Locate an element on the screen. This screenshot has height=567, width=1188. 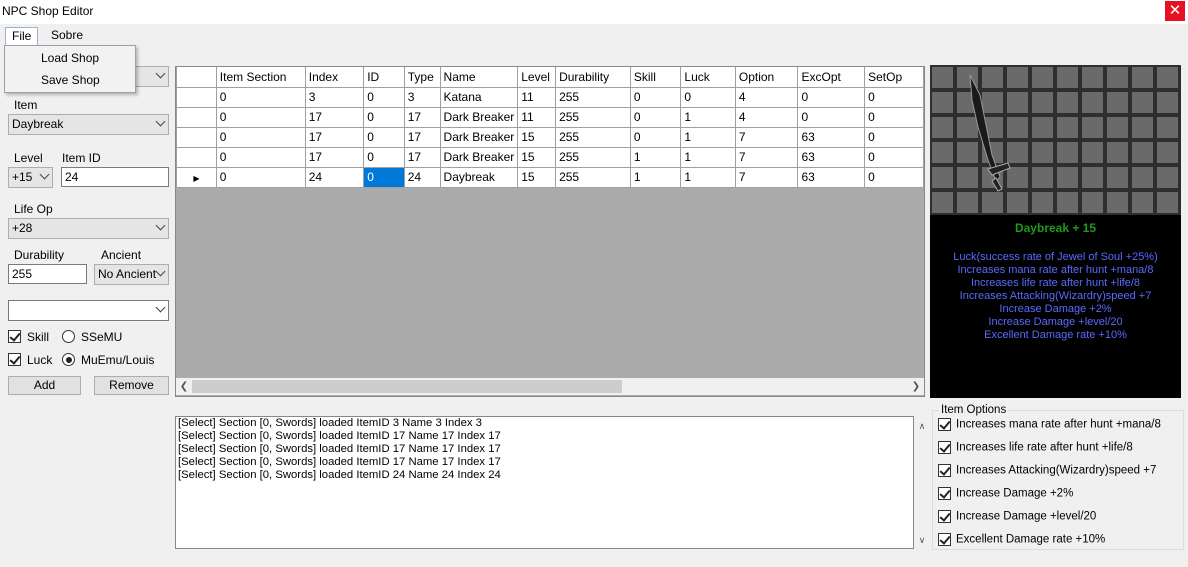
muemu-radio is located at coordinates (68, 359).